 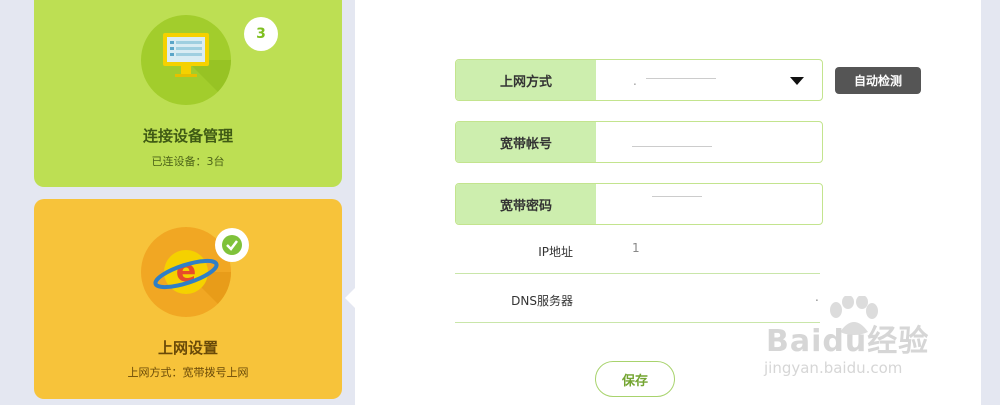 What do you see at coordinates (350, 298) in the screenshot?
I see `active-card-pointer` at bounding box center [350, 298].